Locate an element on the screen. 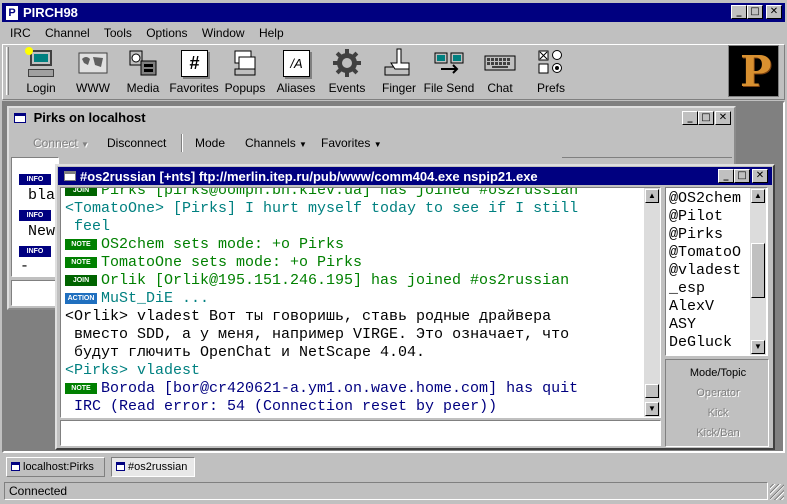  alias-icon: /A is located at coordinates (296, 63).